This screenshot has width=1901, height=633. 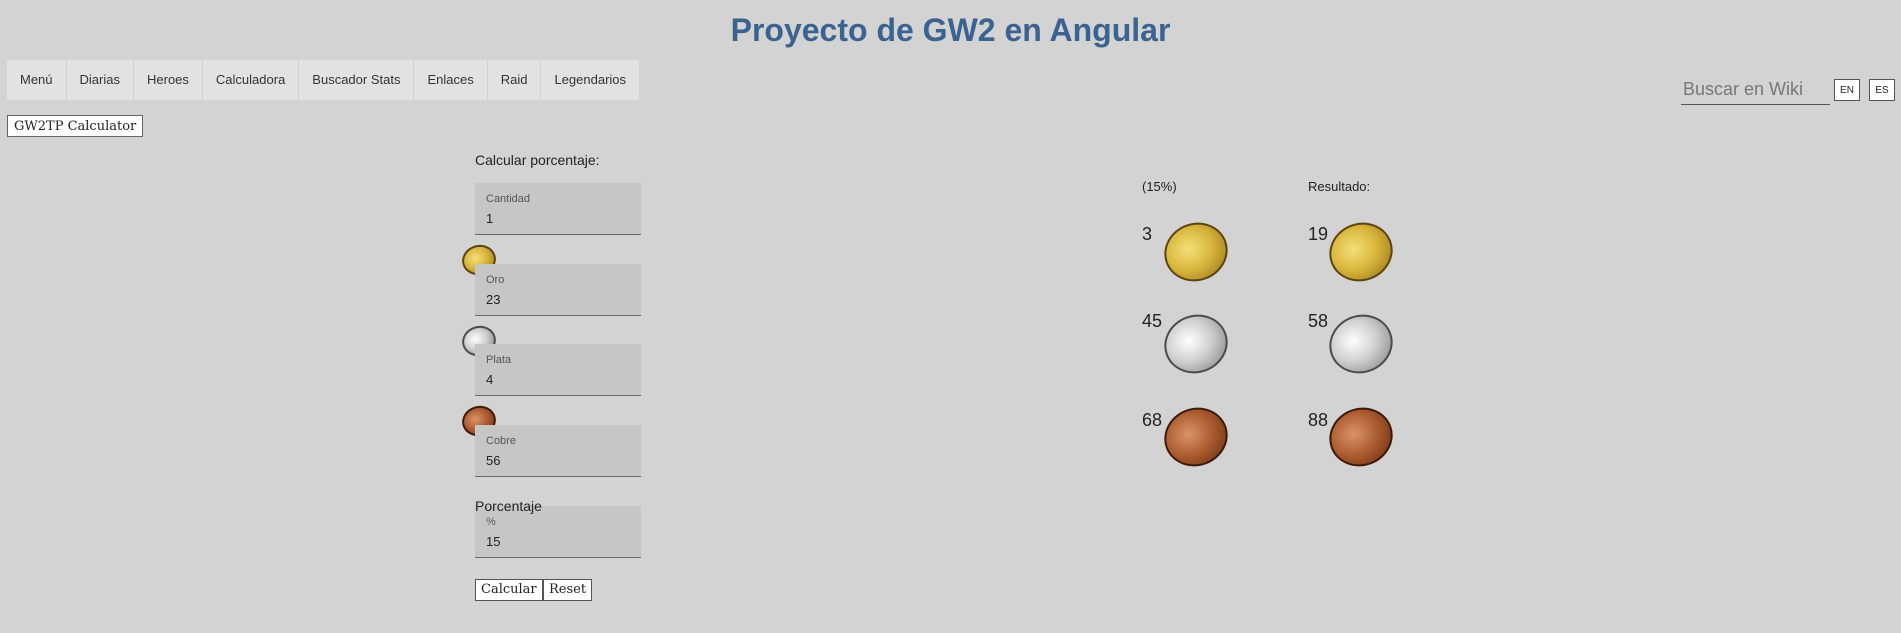 I want to click on nav-item-raid: Raid, so click(x=514, y=80).